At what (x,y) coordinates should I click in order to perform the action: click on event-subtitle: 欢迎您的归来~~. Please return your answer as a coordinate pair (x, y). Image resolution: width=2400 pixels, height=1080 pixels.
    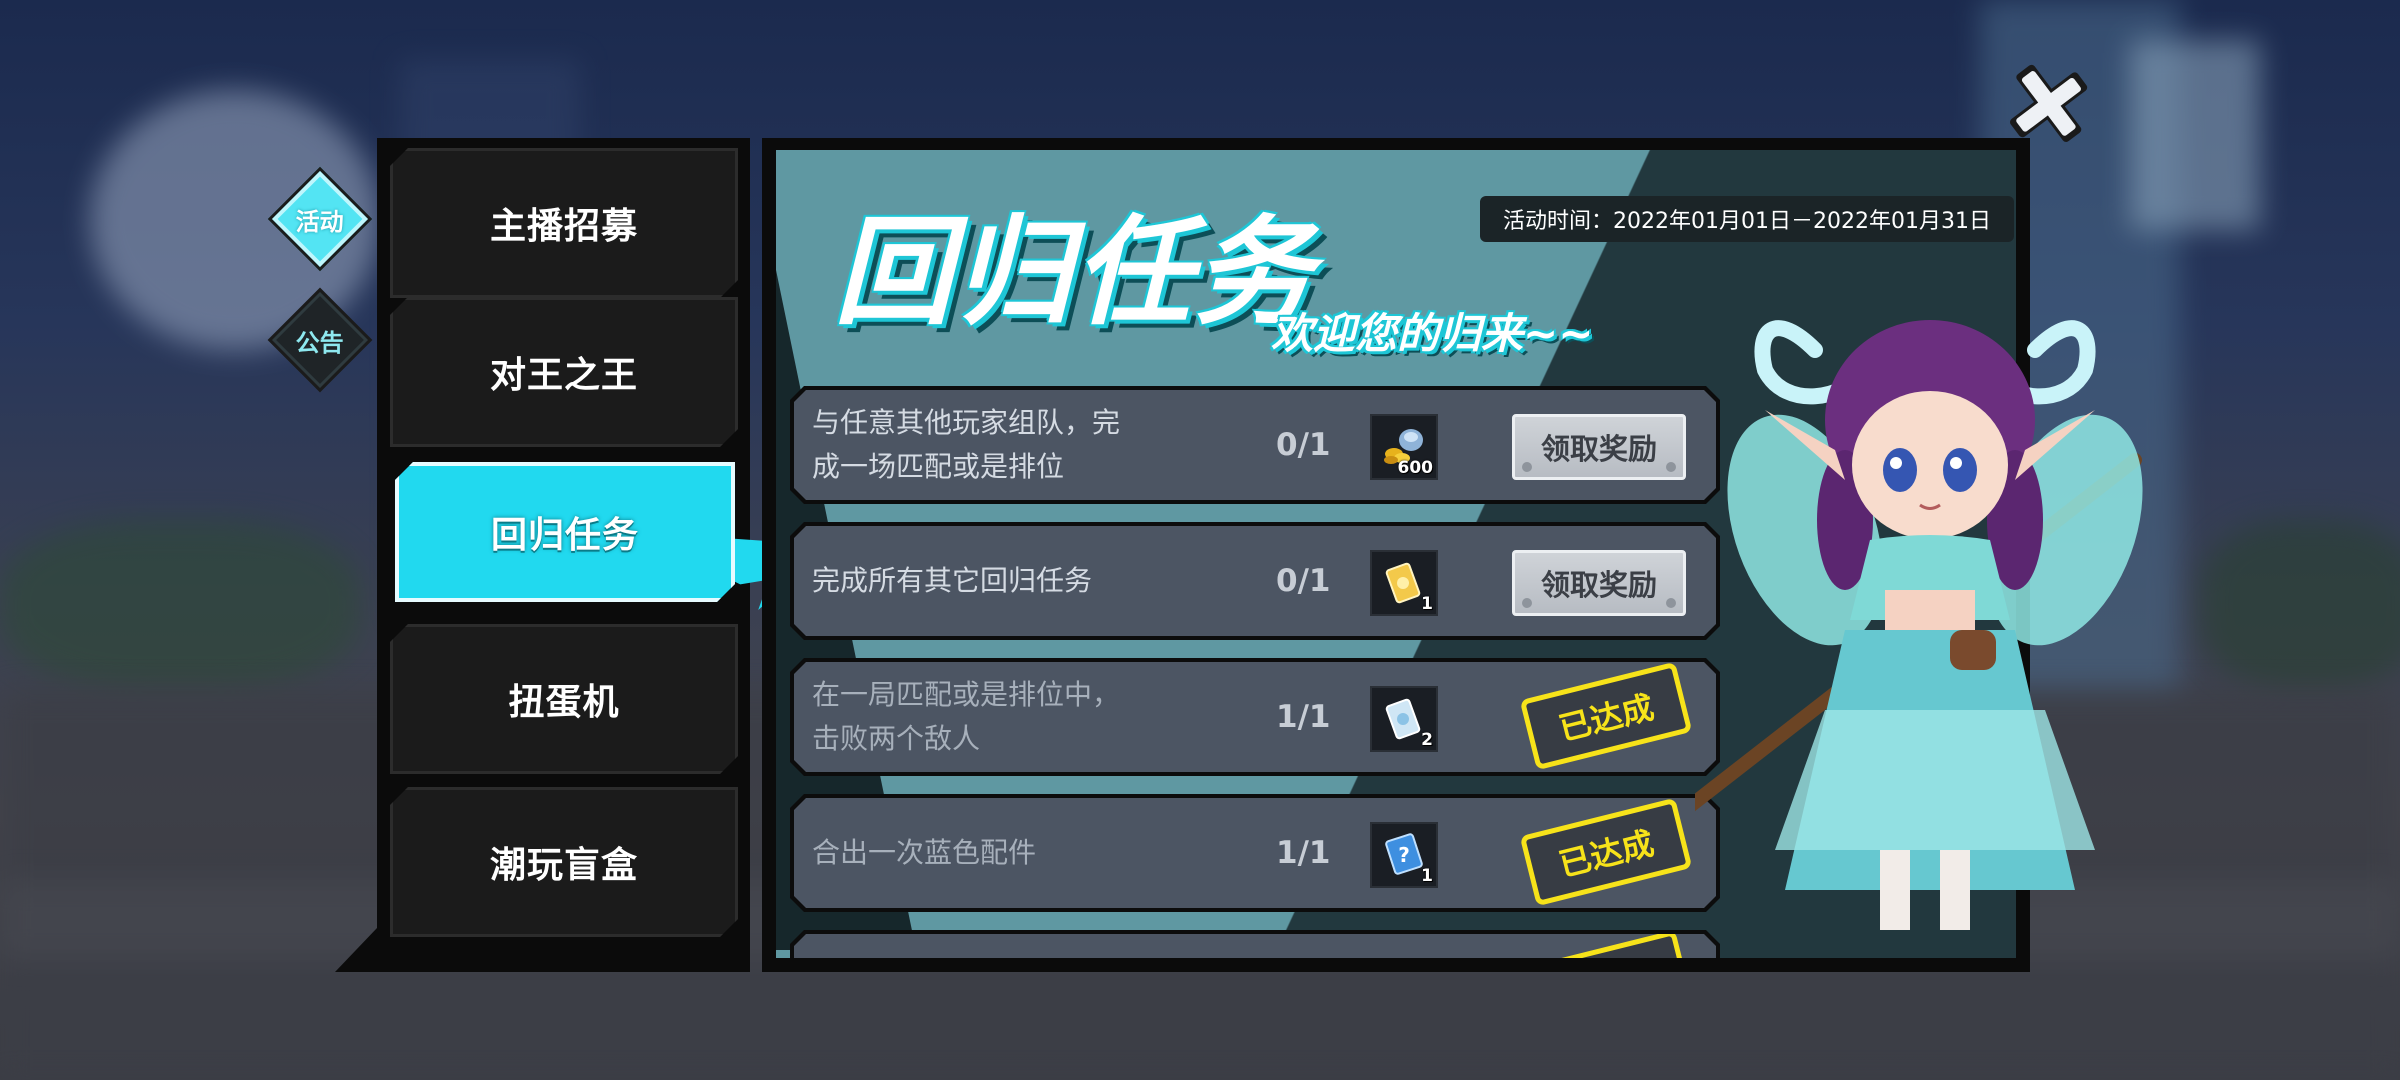
    Looking at the image, I should click on (1432, 333).